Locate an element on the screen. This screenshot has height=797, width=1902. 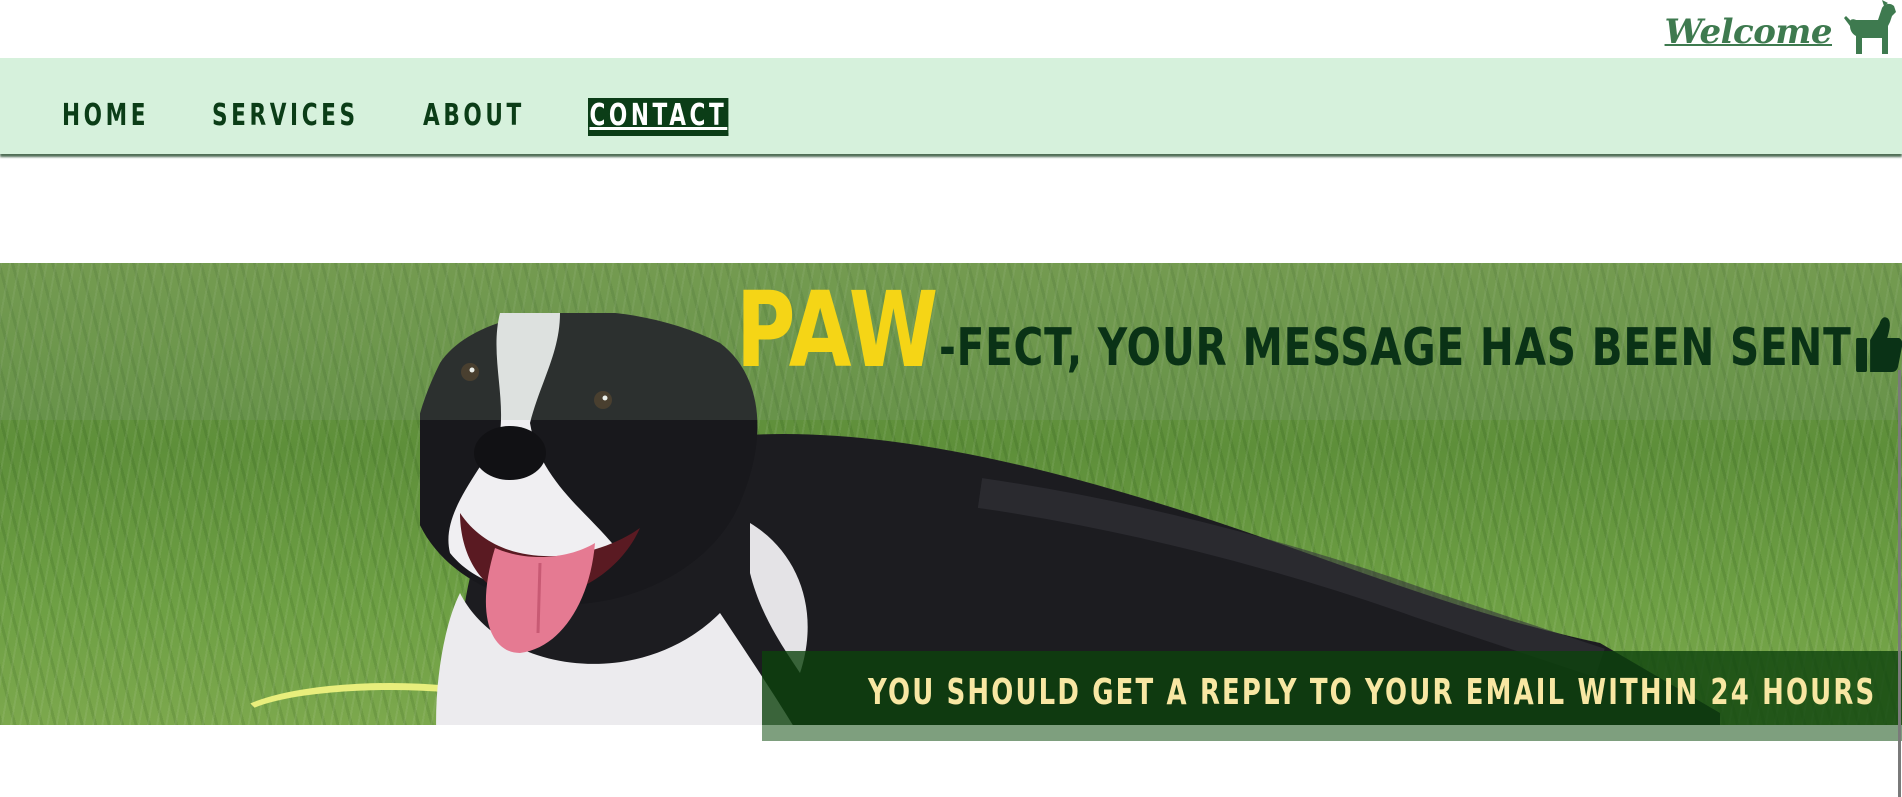
headline-text: -FECT, YOUR MESSAGE HAS BEEN SENT is located at coordinates (1395, 348).